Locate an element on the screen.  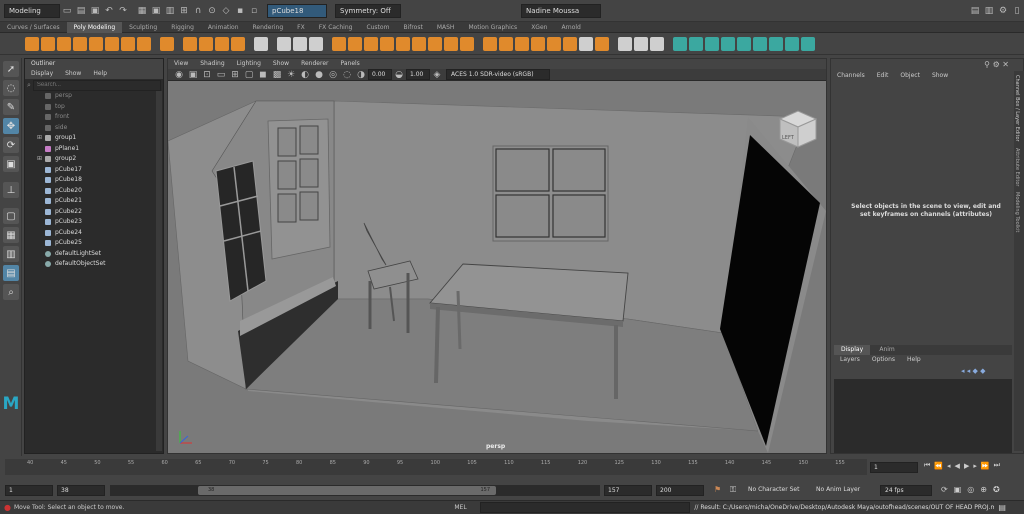
command-input is located at coordinates (585, 507).